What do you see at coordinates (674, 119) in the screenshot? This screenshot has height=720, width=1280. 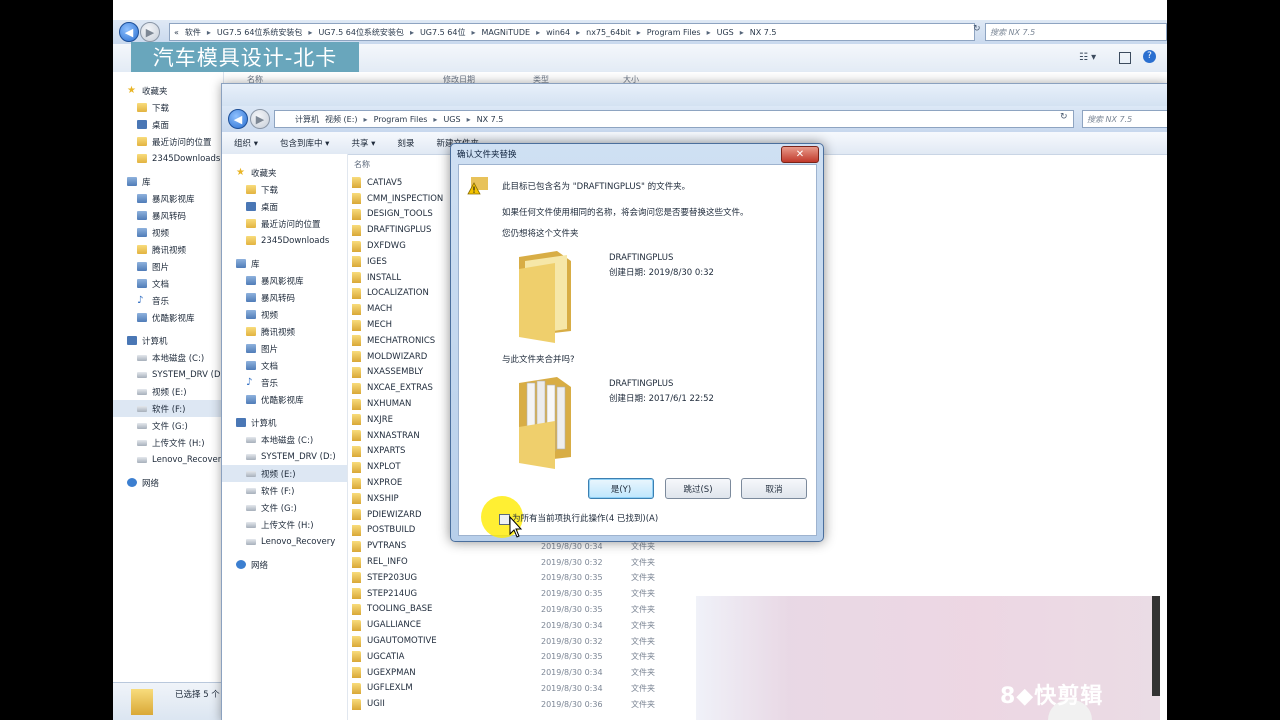 I see `front-breadcrumb: 计算机 视频 (E:) ▸ Program Files ▸ UGS ▸ NX 7.5` at bounding box center [674, 119].